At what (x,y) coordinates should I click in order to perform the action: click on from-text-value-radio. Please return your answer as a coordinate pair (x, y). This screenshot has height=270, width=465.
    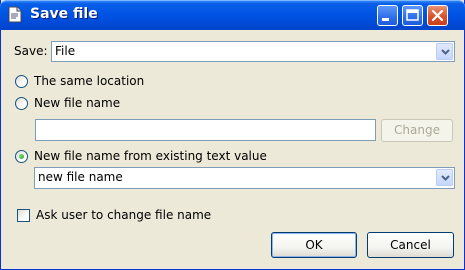
    Looking at the image, I should click on (21, 156).